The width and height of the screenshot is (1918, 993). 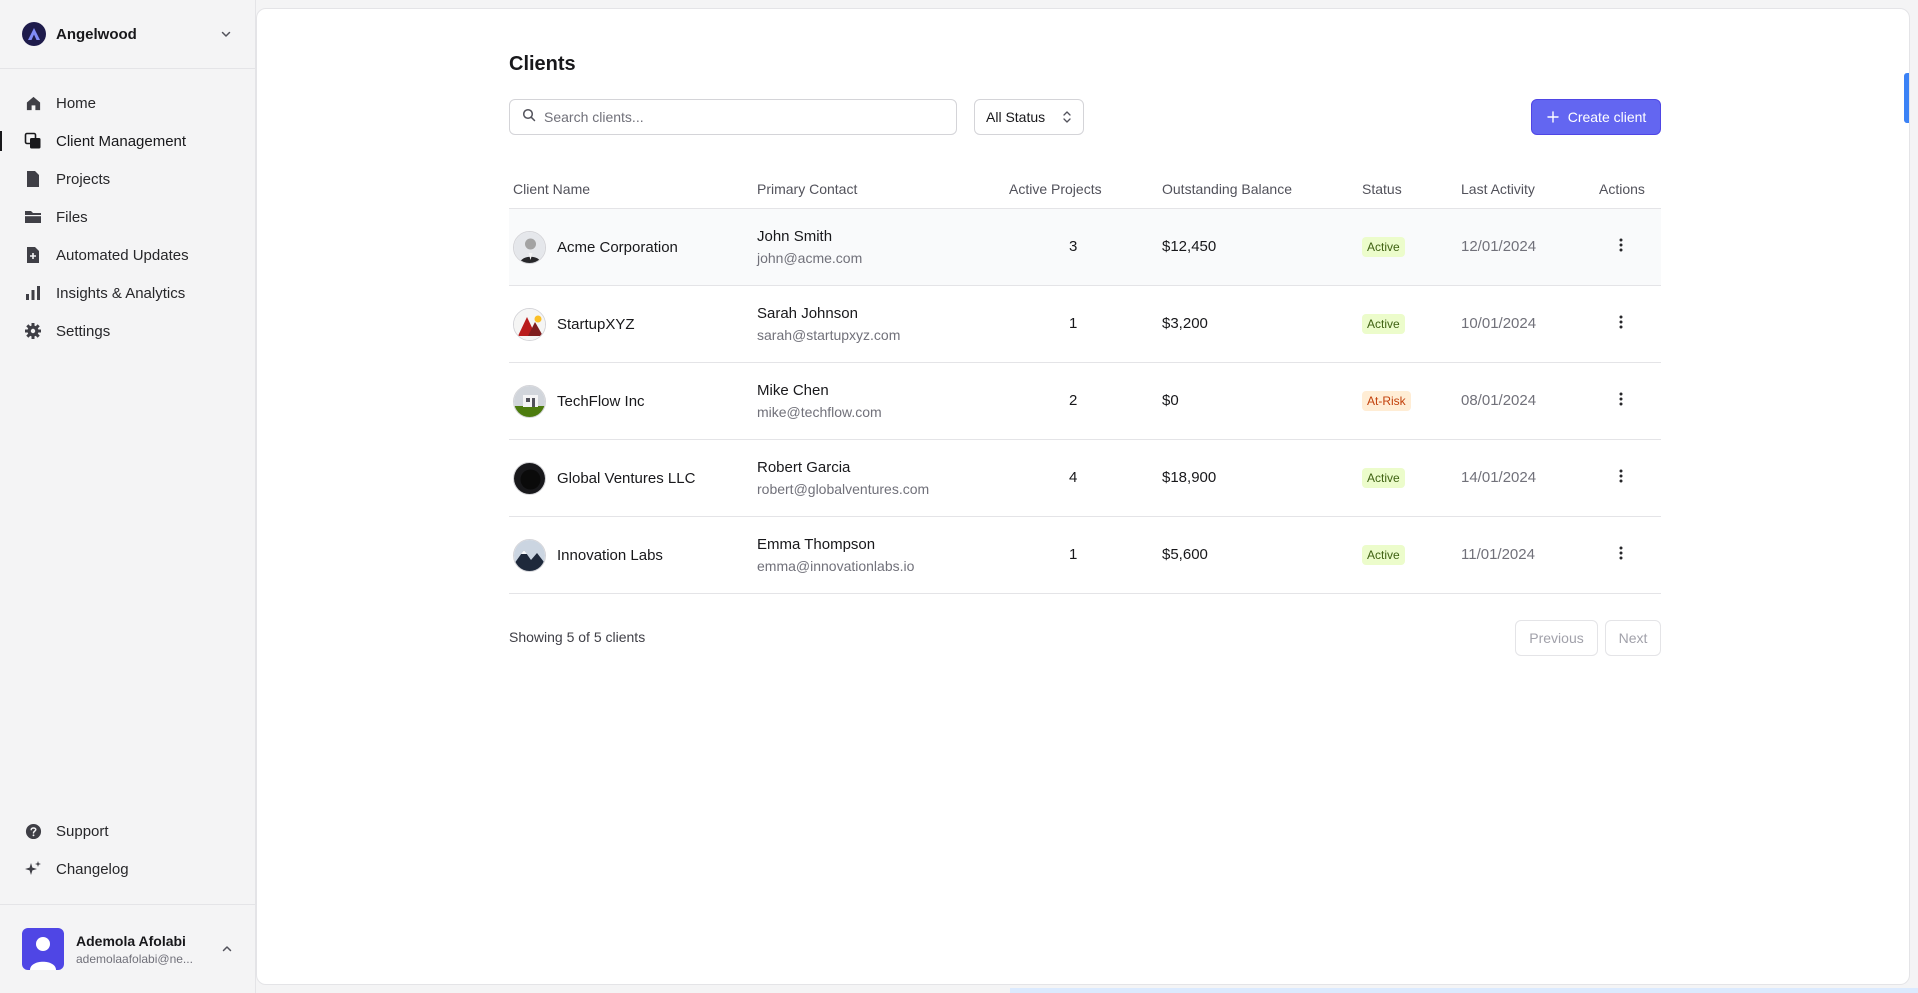 I want to click on contact-email: robert@globalventures.com, so click(x=843, y=489).